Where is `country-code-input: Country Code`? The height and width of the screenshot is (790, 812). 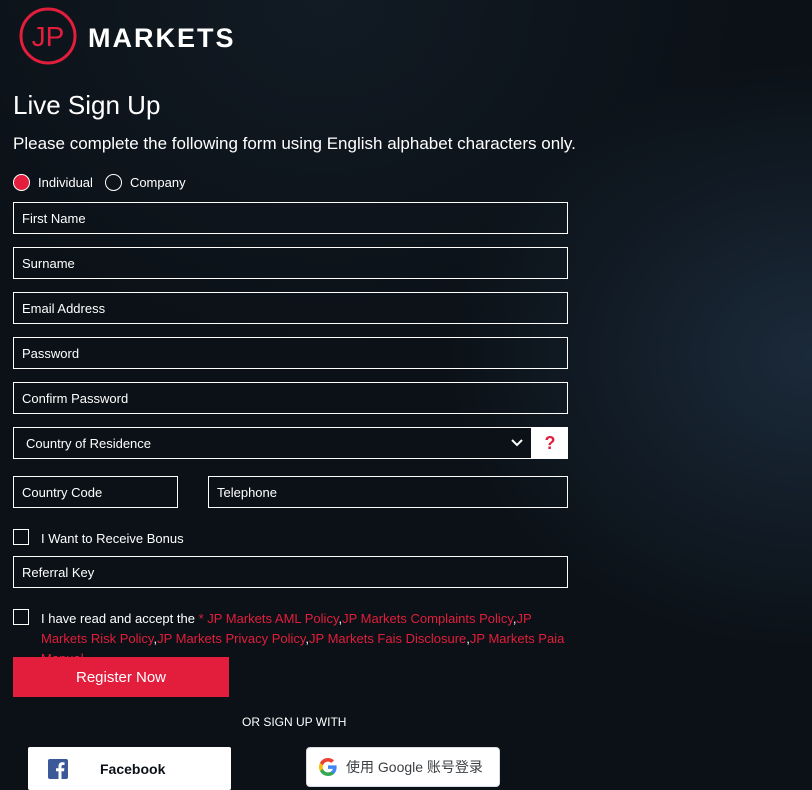 country-code-input: Country Code is located at coordinates (95, 492).